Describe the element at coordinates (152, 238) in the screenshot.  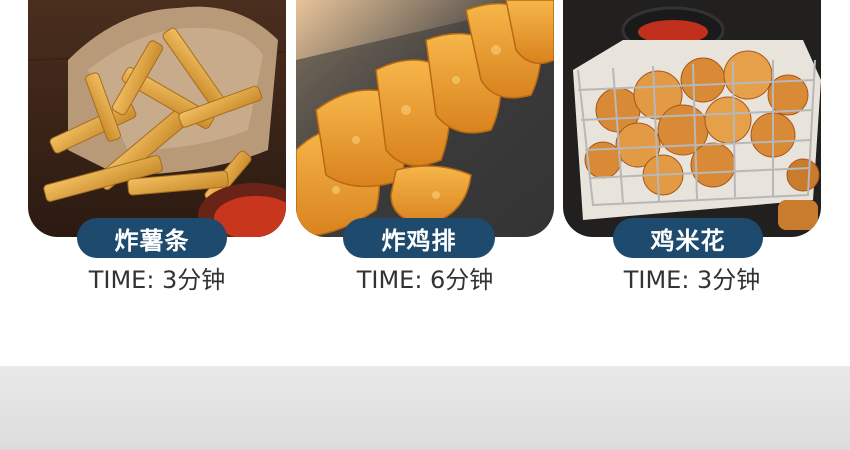
I see `food-name-pill: 炸薯条` at that location.